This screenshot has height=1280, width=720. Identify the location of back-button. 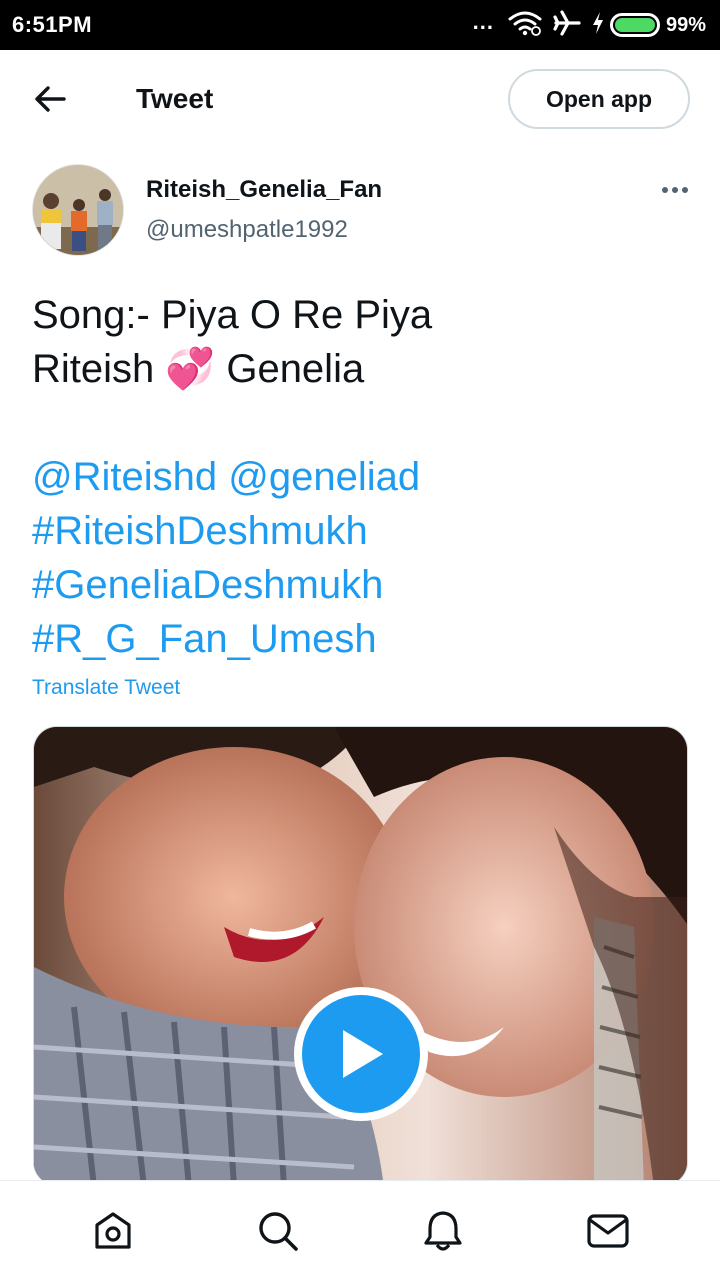
(50, 99).